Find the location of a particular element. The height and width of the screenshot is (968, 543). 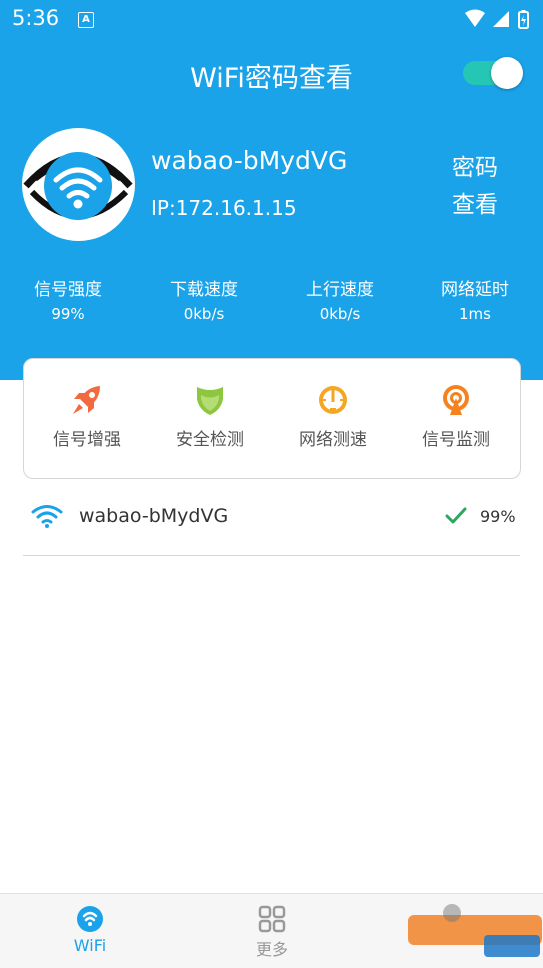

connected-wifi-ip: IP:172.16.1.15 is located at coordinates (224, 208).